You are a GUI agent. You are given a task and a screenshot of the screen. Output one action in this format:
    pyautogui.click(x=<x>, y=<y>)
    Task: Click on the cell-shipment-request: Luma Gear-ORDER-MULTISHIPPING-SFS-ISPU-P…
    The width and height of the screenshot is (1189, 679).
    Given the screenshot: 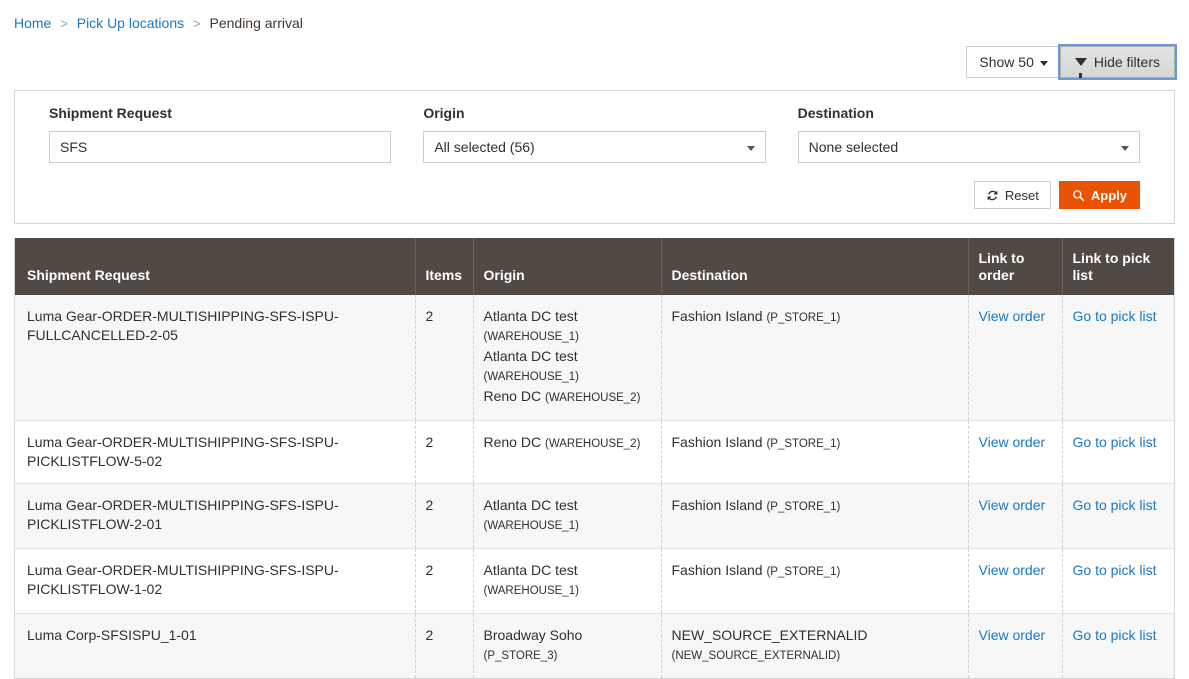 What is the action you would take?
    pyautogui.click(x=215, y=581)
    